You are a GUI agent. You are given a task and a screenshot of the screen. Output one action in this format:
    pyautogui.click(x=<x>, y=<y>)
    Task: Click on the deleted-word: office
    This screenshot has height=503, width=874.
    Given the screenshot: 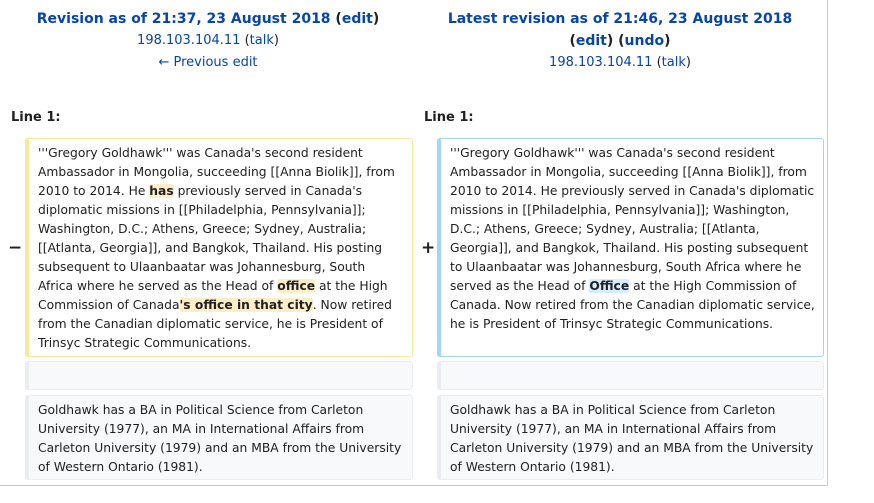 What is the action you would take?
    pyautogui.click(x=296, y=286)
    